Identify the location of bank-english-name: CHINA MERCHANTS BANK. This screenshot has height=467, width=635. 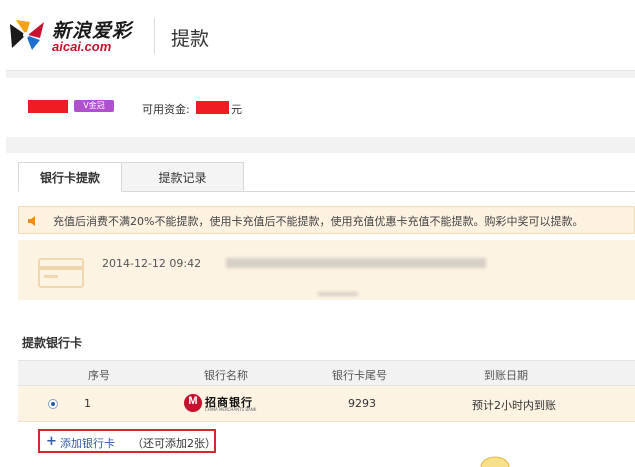
(231, 409).